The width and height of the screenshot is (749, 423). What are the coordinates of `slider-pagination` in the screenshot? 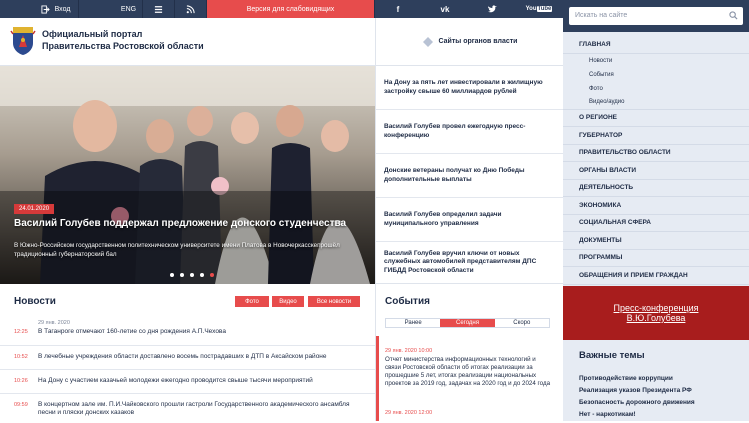 It's located at (192, 275).